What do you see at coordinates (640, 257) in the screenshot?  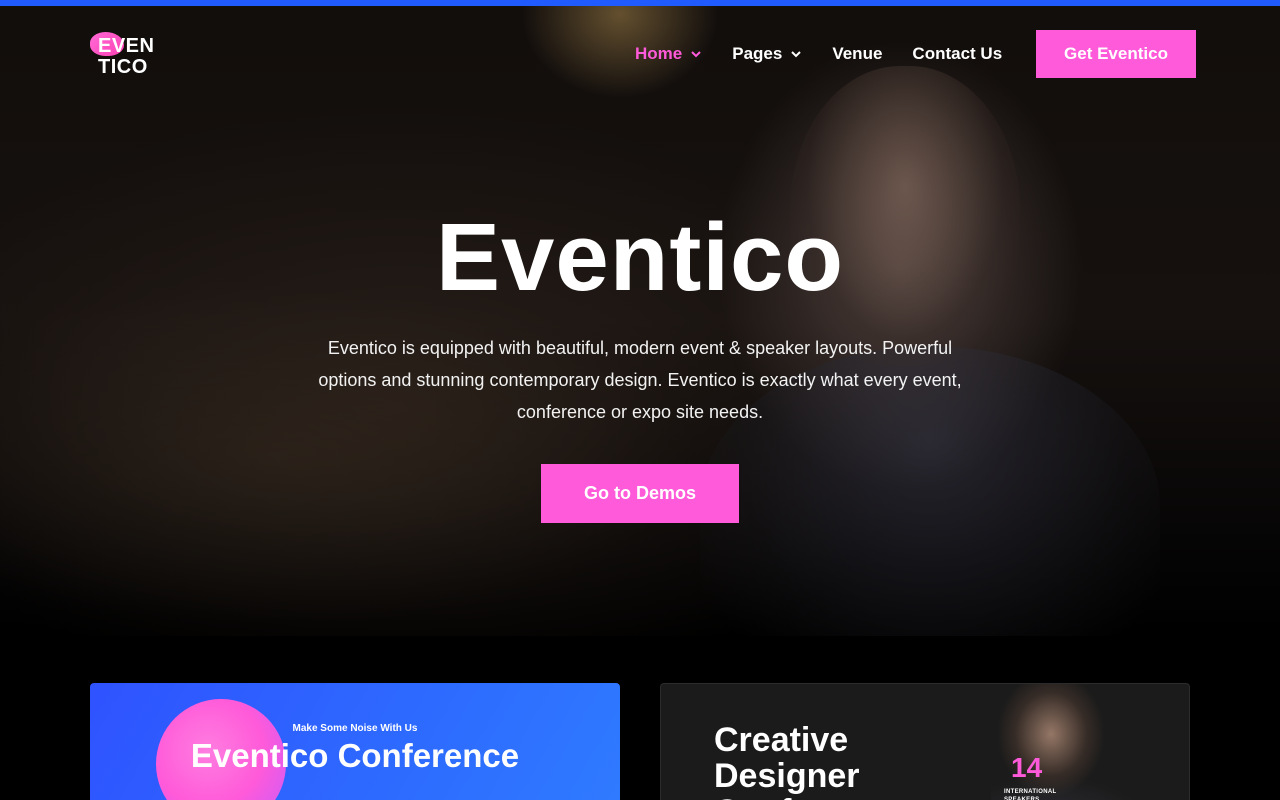 I see `hero-title: Eventico` at bounding box center [640, 257].